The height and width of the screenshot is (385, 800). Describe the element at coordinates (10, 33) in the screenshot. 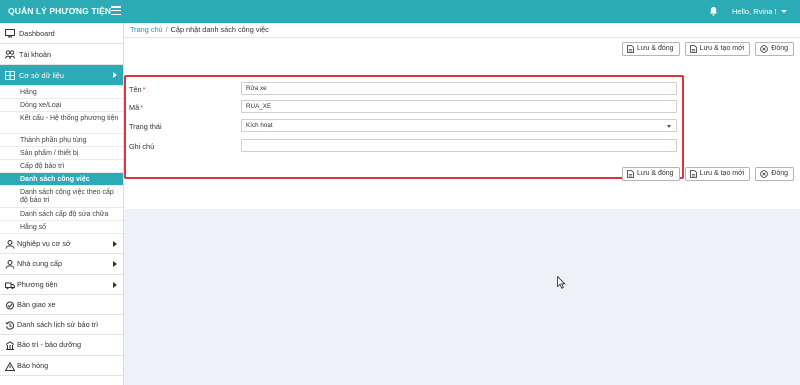

I see `monitor-icon` at that location.